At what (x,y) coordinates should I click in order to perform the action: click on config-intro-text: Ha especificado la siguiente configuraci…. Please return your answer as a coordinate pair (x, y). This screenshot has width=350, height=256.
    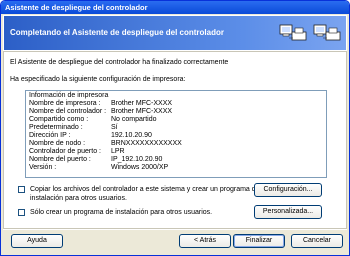
    Looking at the image, I should click on (98, 79).